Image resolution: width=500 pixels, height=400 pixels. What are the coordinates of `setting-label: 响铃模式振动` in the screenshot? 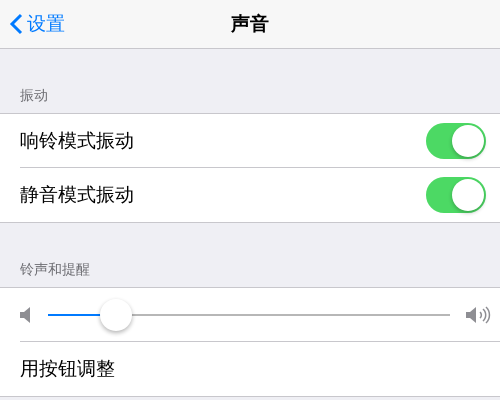 It's located at (77, 141).